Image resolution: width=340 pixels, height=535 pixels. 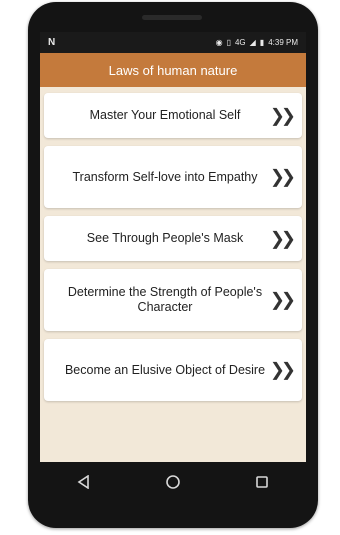 What do you see at coordinates (173, 42) in the screenshot?
I see `status-bar: N ◉ ▯ 4G ◢ ▮ 4:39 PM` at bounding box center [173, 42].